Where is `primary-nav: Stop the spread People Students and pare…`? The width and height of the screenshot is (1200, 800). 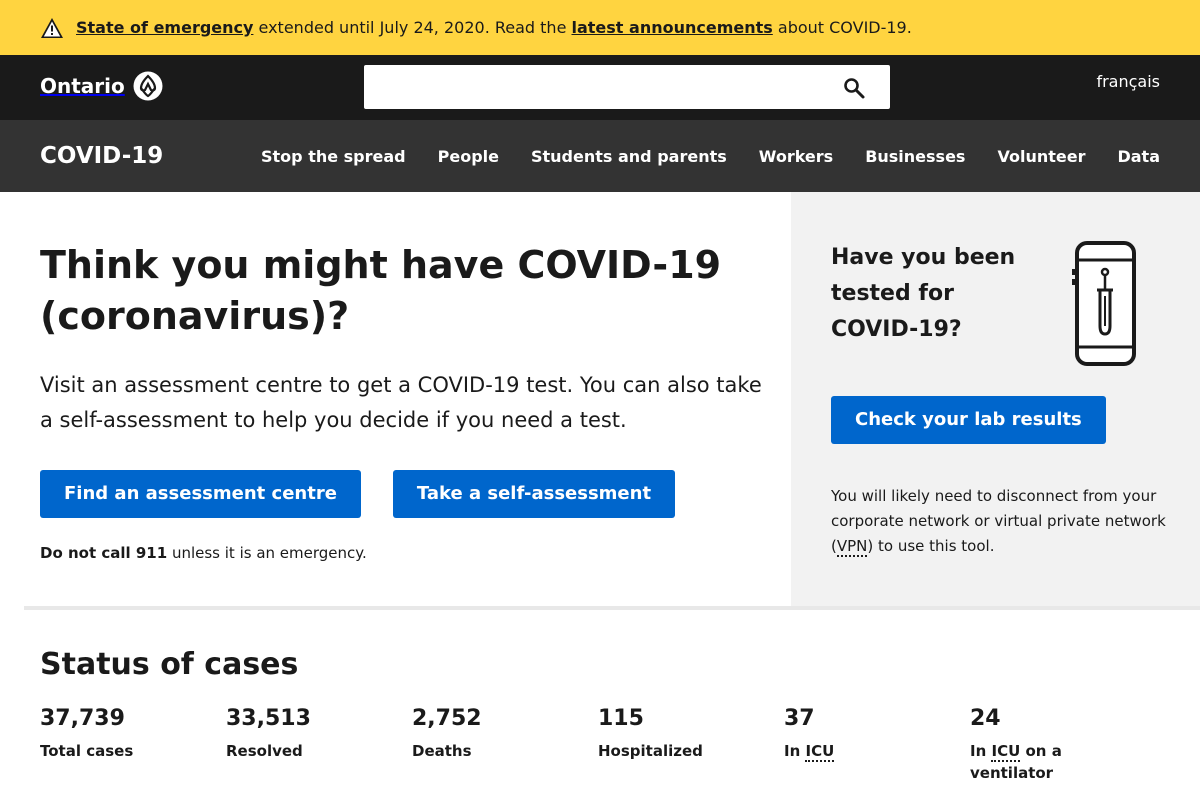
primary-nav: Stop the spread People Students and pare… is located at coordinates (710, 156).